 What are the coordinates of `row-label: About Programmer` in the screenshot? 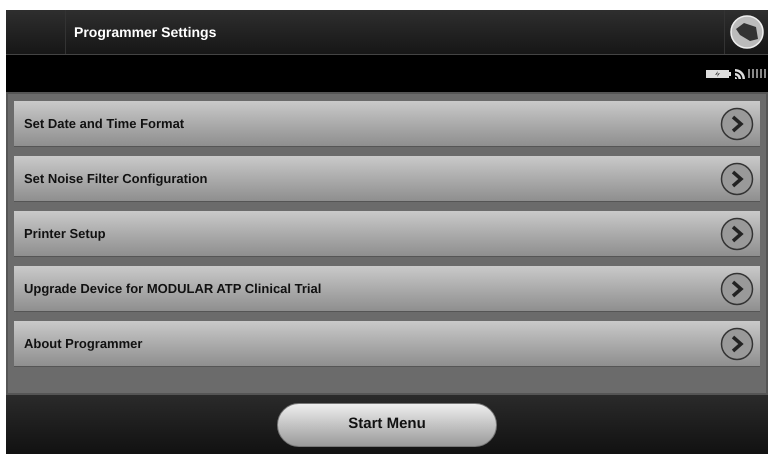 It's located at (83, 343).